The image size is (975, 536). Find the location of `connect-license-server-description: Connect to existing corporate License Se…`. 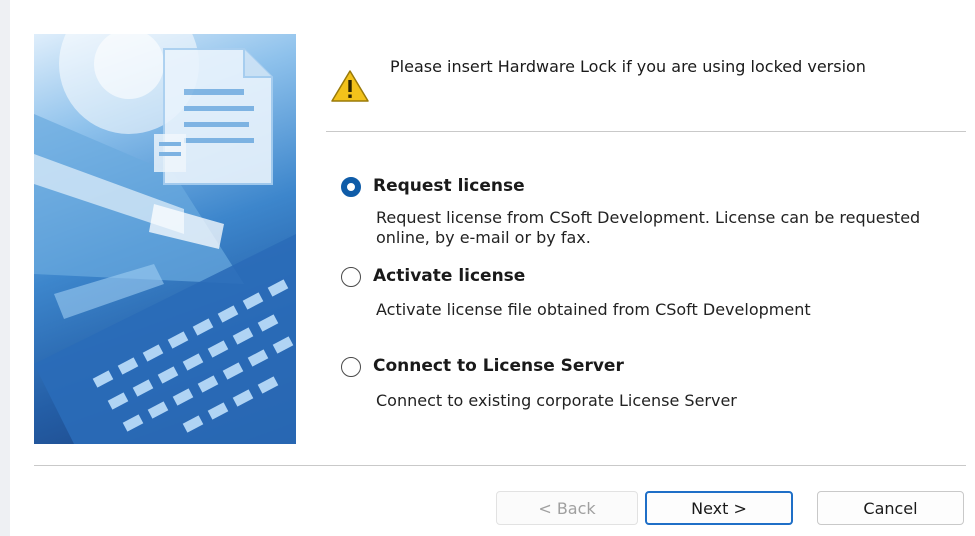

connect-license-server-description: Connect to existing corporate License Se… is located at coordinates (556, 400).